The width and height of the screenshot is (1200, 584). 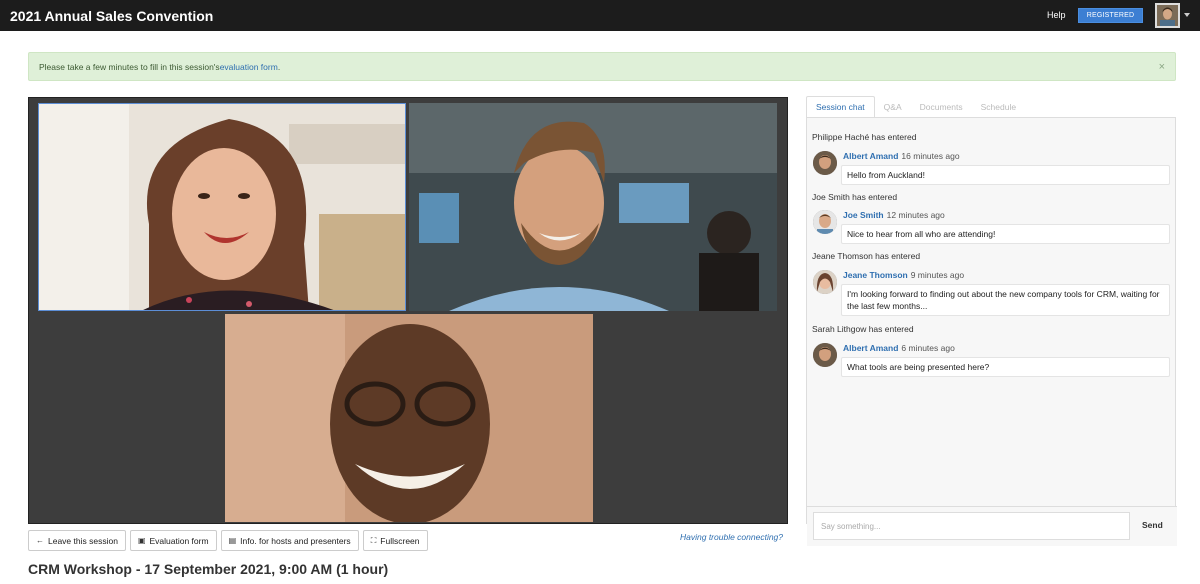 I want to click on message-header: Albert Amand 6 minutes ago, so click(x=899, y=348).